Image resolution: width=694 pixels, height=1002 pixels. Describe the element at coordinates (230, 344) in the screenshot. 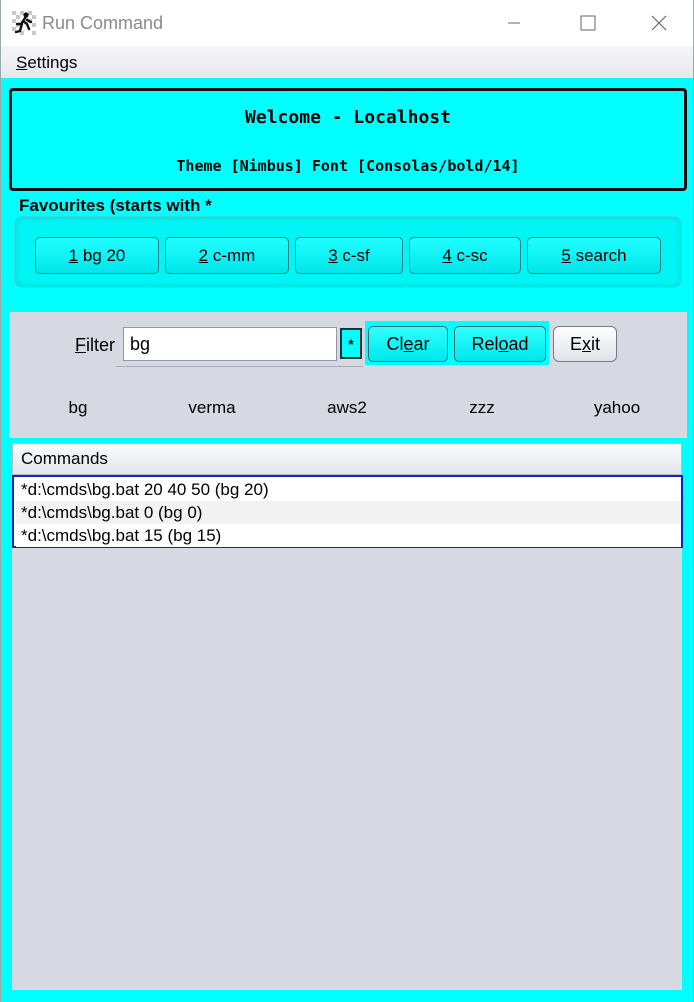

I see `filter-input` at that location.